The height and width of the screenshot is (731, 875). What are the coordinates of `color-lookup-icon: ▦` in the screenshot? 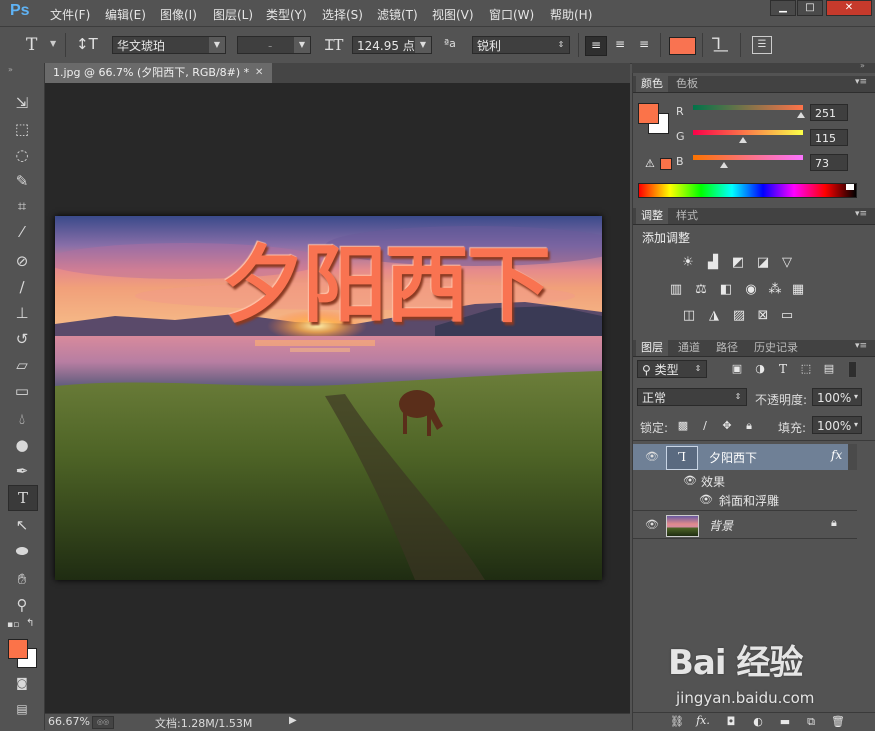 It's located at (798, 290).